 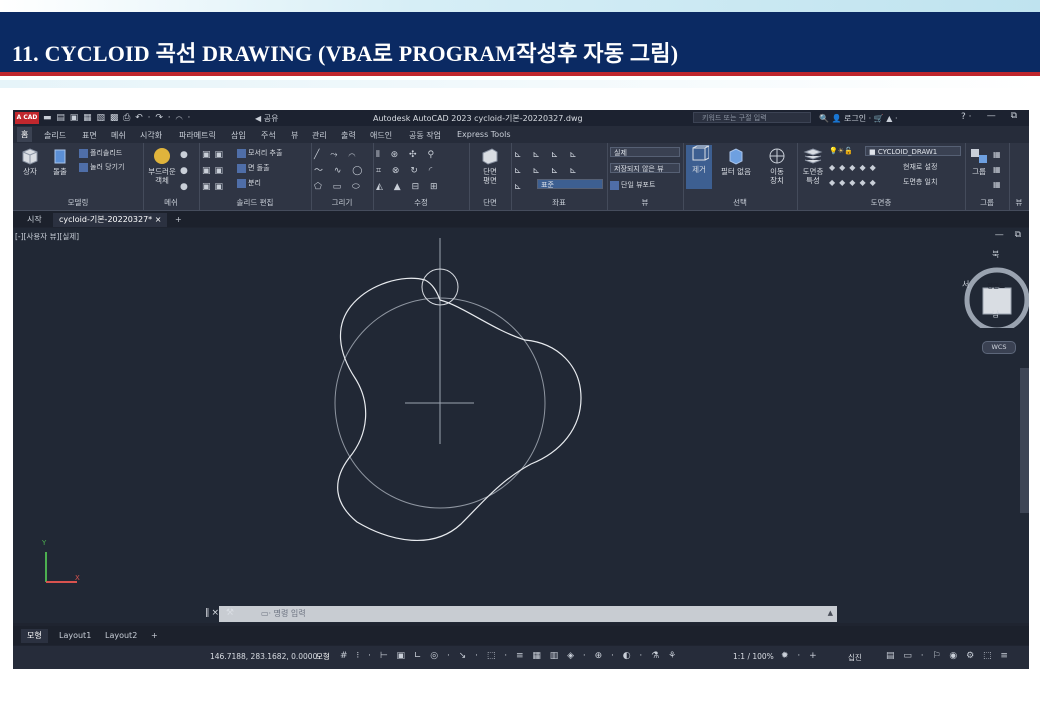 What do you see at coordinates (777, 156) in the screenshot?
I see `gizmo-icon` at bounding box center [777, 156].